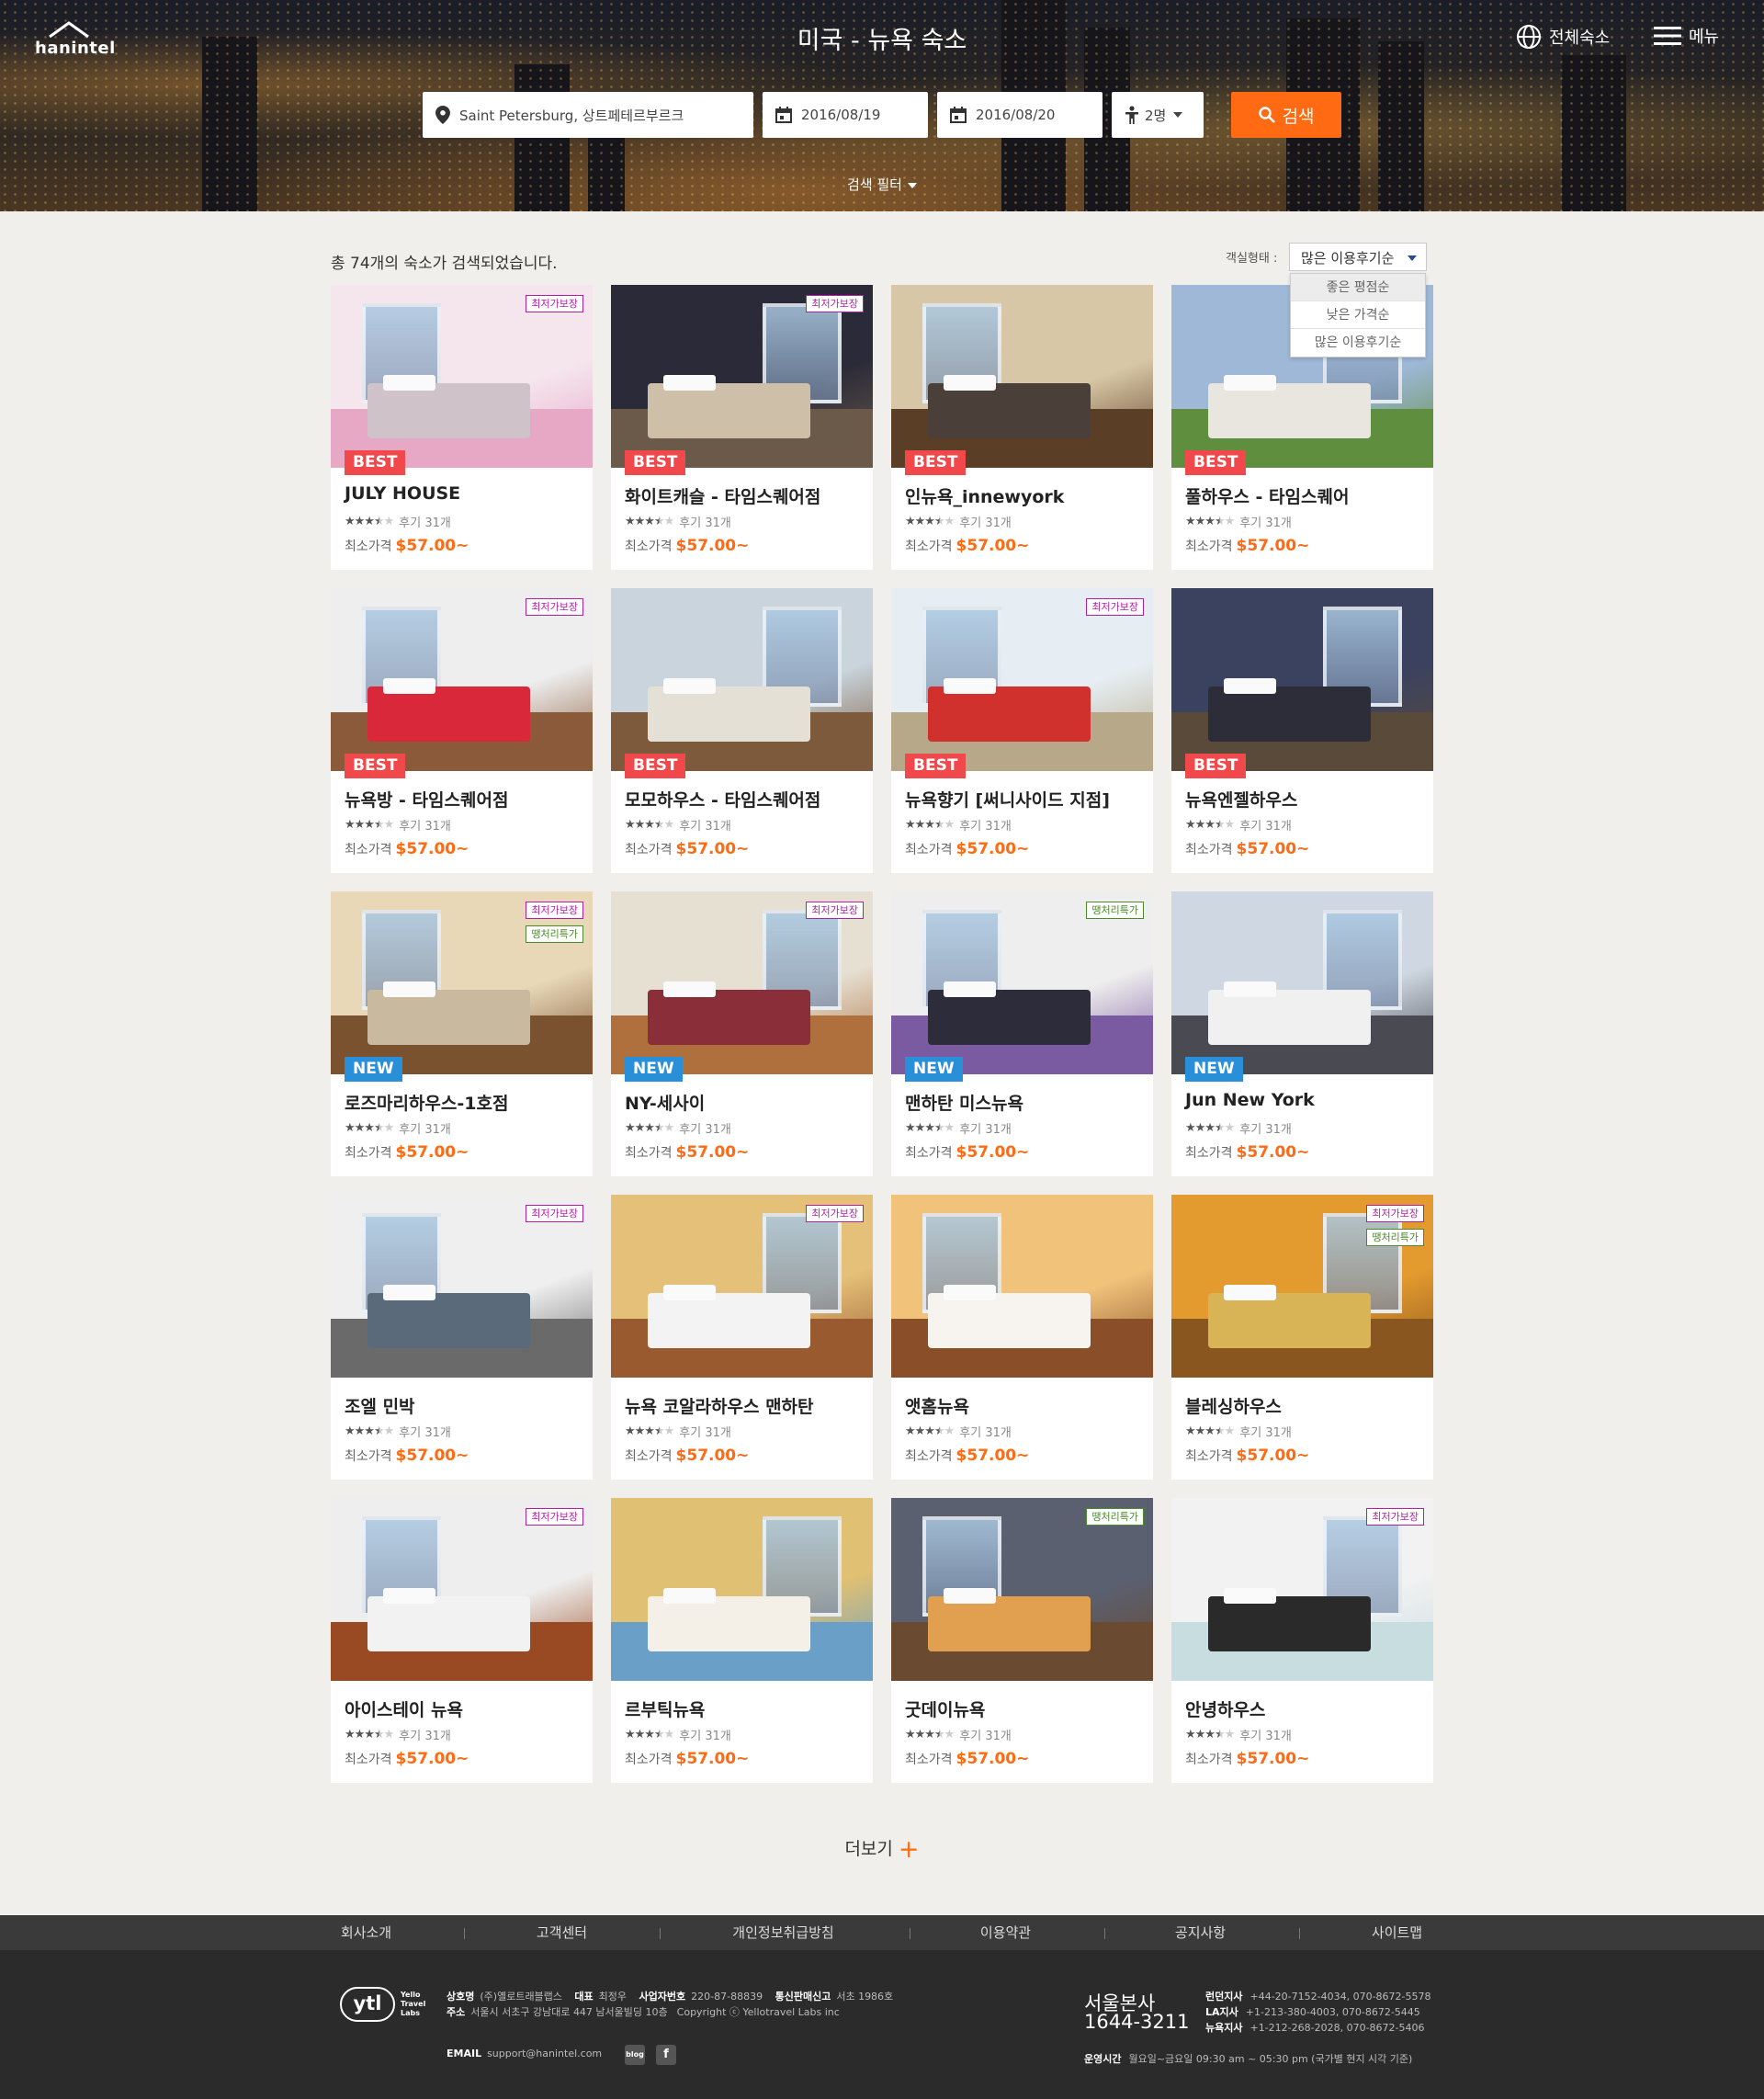  I want to click on new-badge: NEW, so click(373, 1070).